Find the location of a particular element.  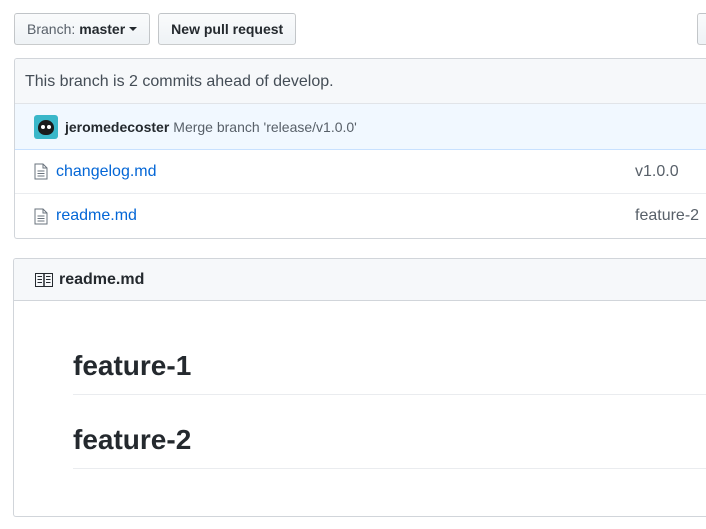

file-link-changelog: changelog.md is located at coordinates (106, 172).